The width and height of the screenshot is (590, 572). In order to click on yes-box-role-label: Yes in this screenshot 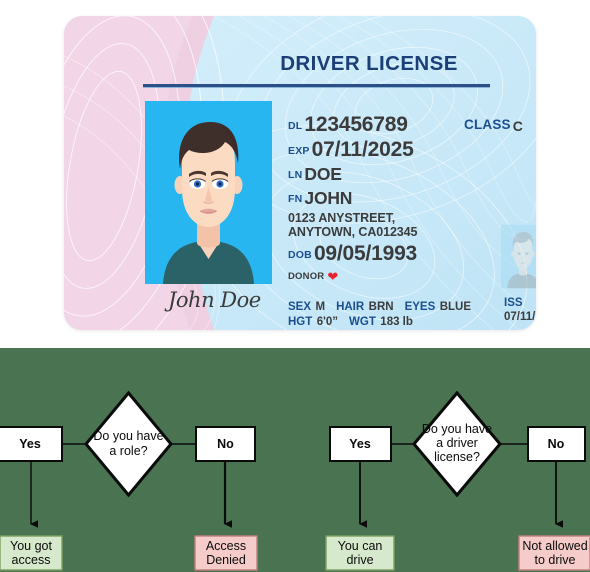, I will do `click(30, 444)`.